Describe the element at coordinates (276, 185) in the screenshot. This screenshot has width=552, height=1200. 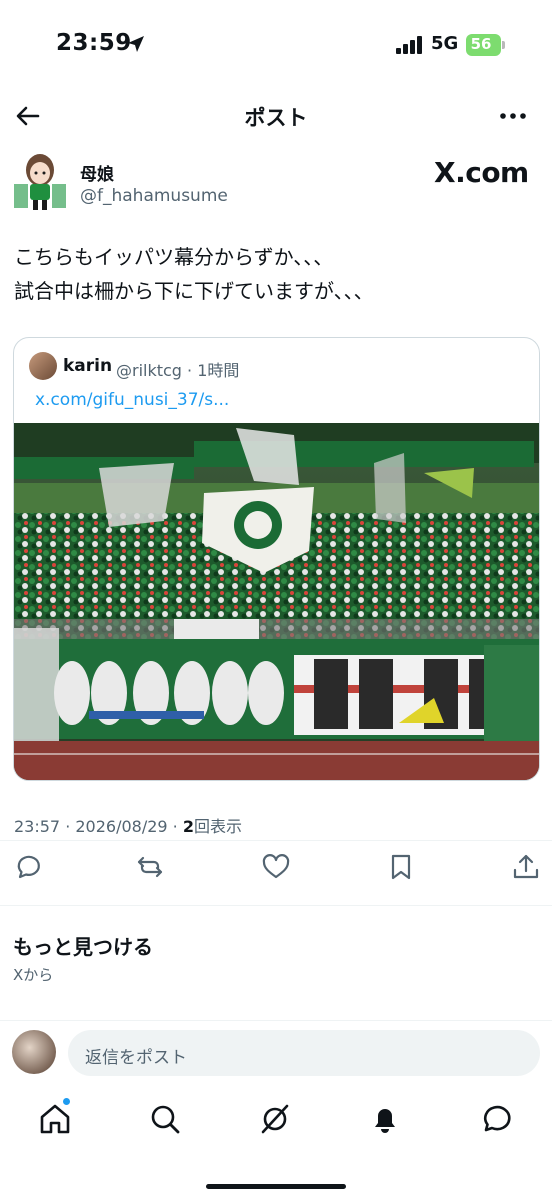
I see `post-author: 母娘 @f_hahamusume X.com` at that location.